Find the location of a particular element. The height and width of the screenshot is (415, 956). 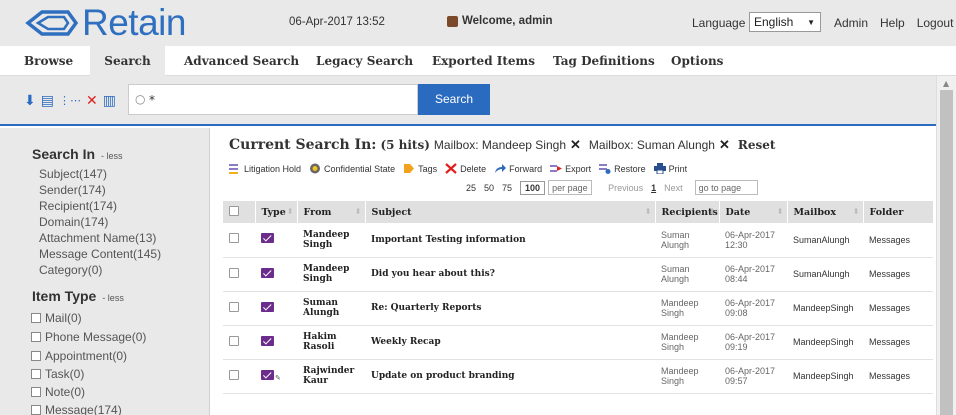

tab-search: Search is located at coordinates (127, 61).